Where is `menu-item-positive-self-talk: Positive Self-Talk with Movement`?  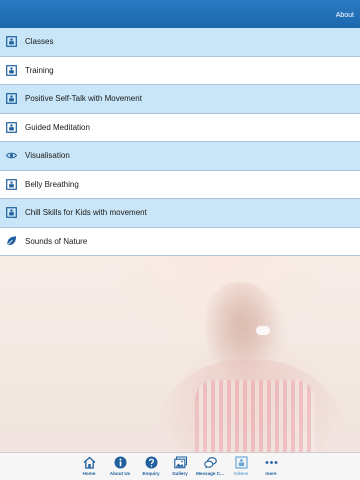
menu-item-positive-self-talk: Positive Self-Talk with Movement is located at coordinates (180, 99).